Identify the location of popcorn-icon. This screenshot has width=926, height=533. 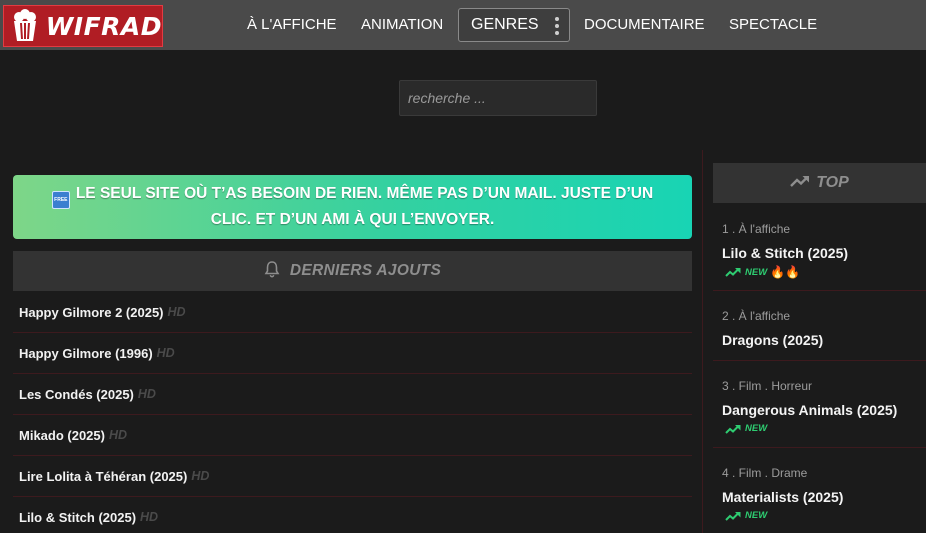
(25, 26).